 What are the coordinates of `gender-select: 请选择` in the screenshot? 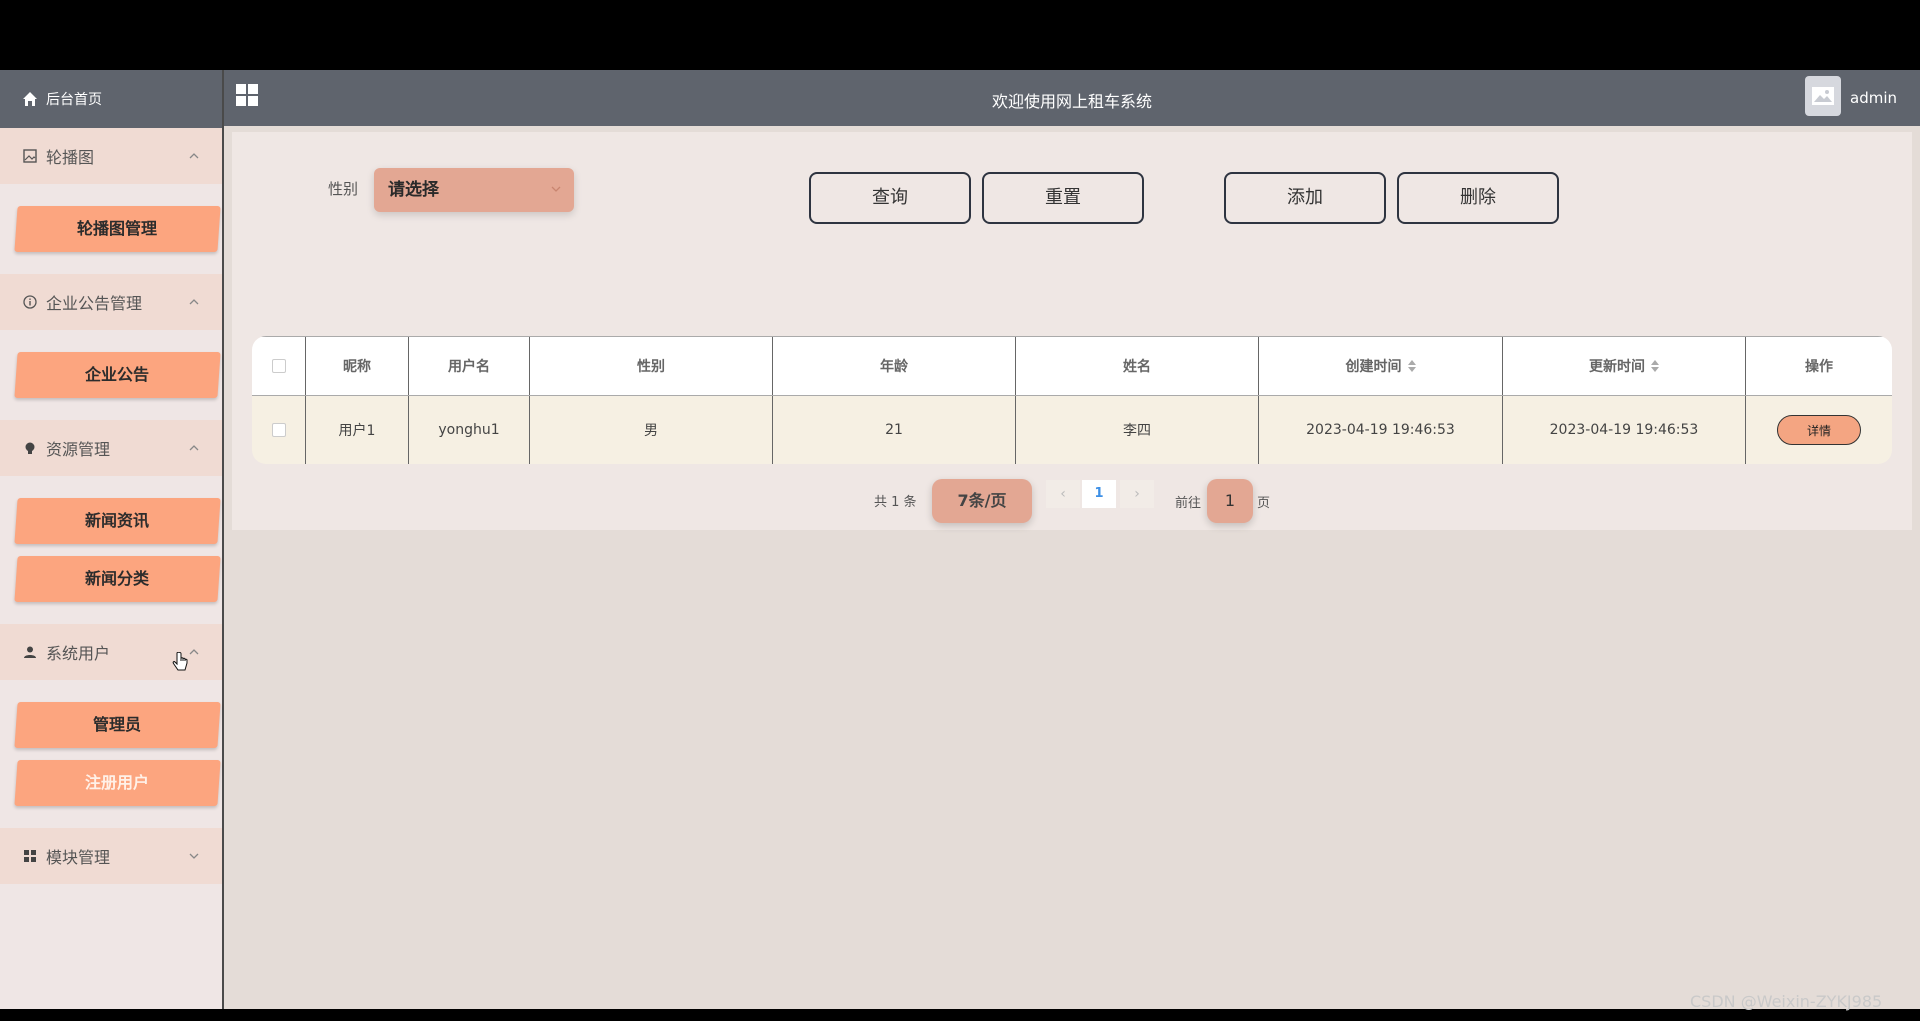 It's located at (474, 190).